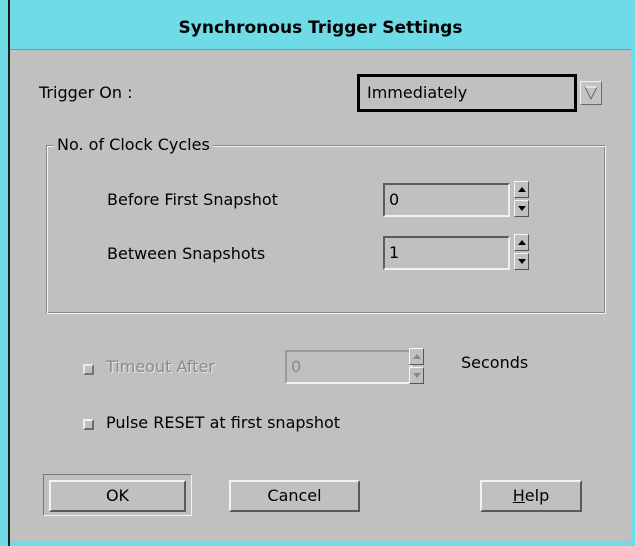 Image resolution: width=635 pixels, height=546 pixels. What do you see at coordinates (416, 366) in the screenshot?
I see `timeout-spinner` at bounding box center [416, 366].